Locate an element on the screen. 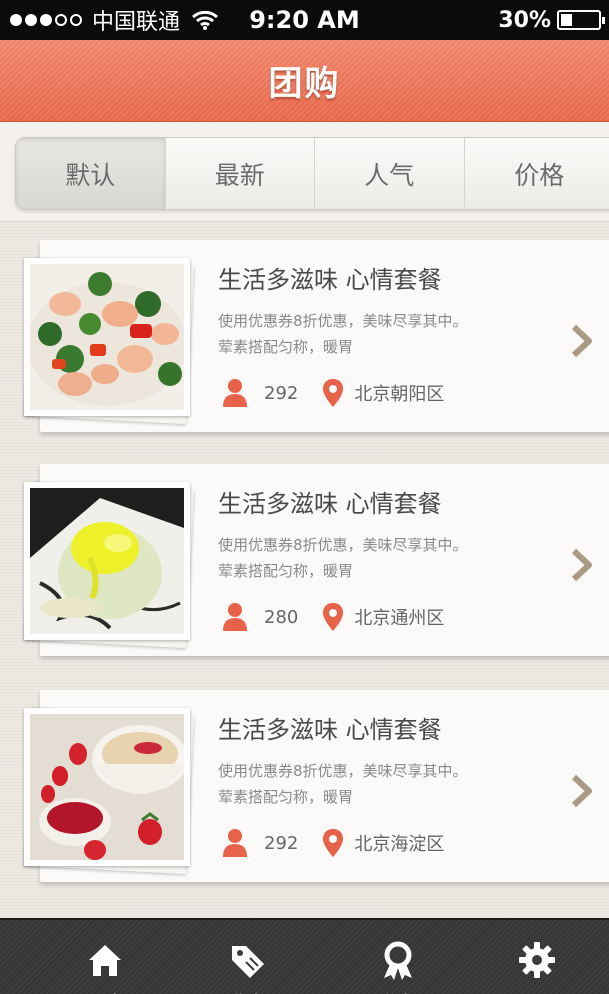 The width and height of the screenshot is (609, 994). filter-tabs-area: 默认 最新 人气 价格 is located at coordinates (304, 172).